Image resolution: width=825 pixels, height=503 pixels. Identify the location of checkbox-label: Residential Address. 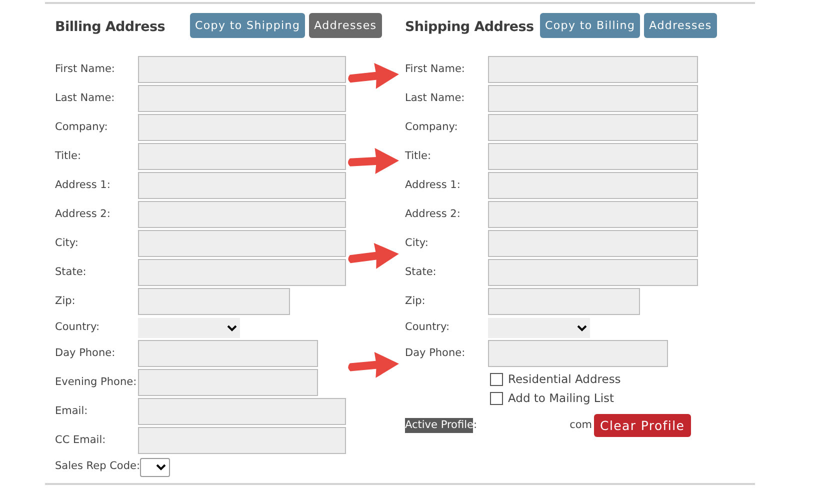
(564, 379).